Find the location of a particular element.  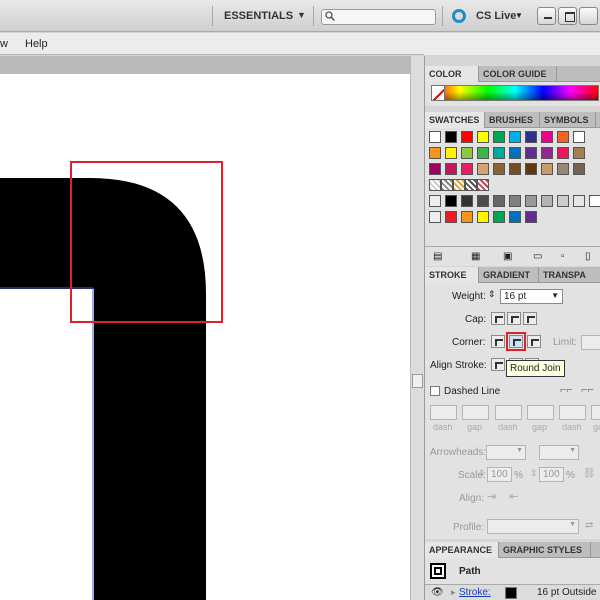

swatch-libraries-icon: ▤ is located at coordinates (437, 256).